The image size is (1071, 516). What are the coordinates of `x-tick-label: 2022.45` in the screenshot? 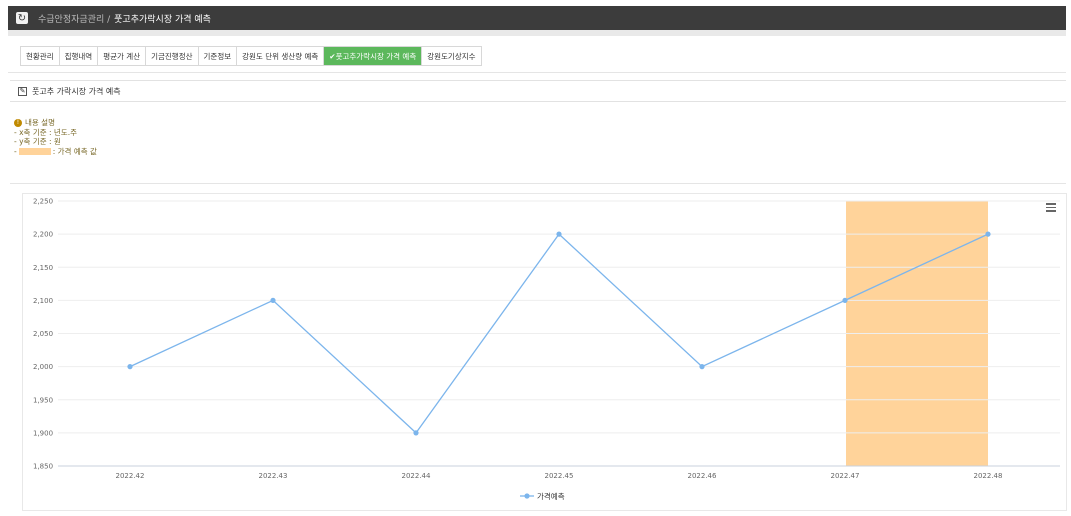 It's located at (559, 476).